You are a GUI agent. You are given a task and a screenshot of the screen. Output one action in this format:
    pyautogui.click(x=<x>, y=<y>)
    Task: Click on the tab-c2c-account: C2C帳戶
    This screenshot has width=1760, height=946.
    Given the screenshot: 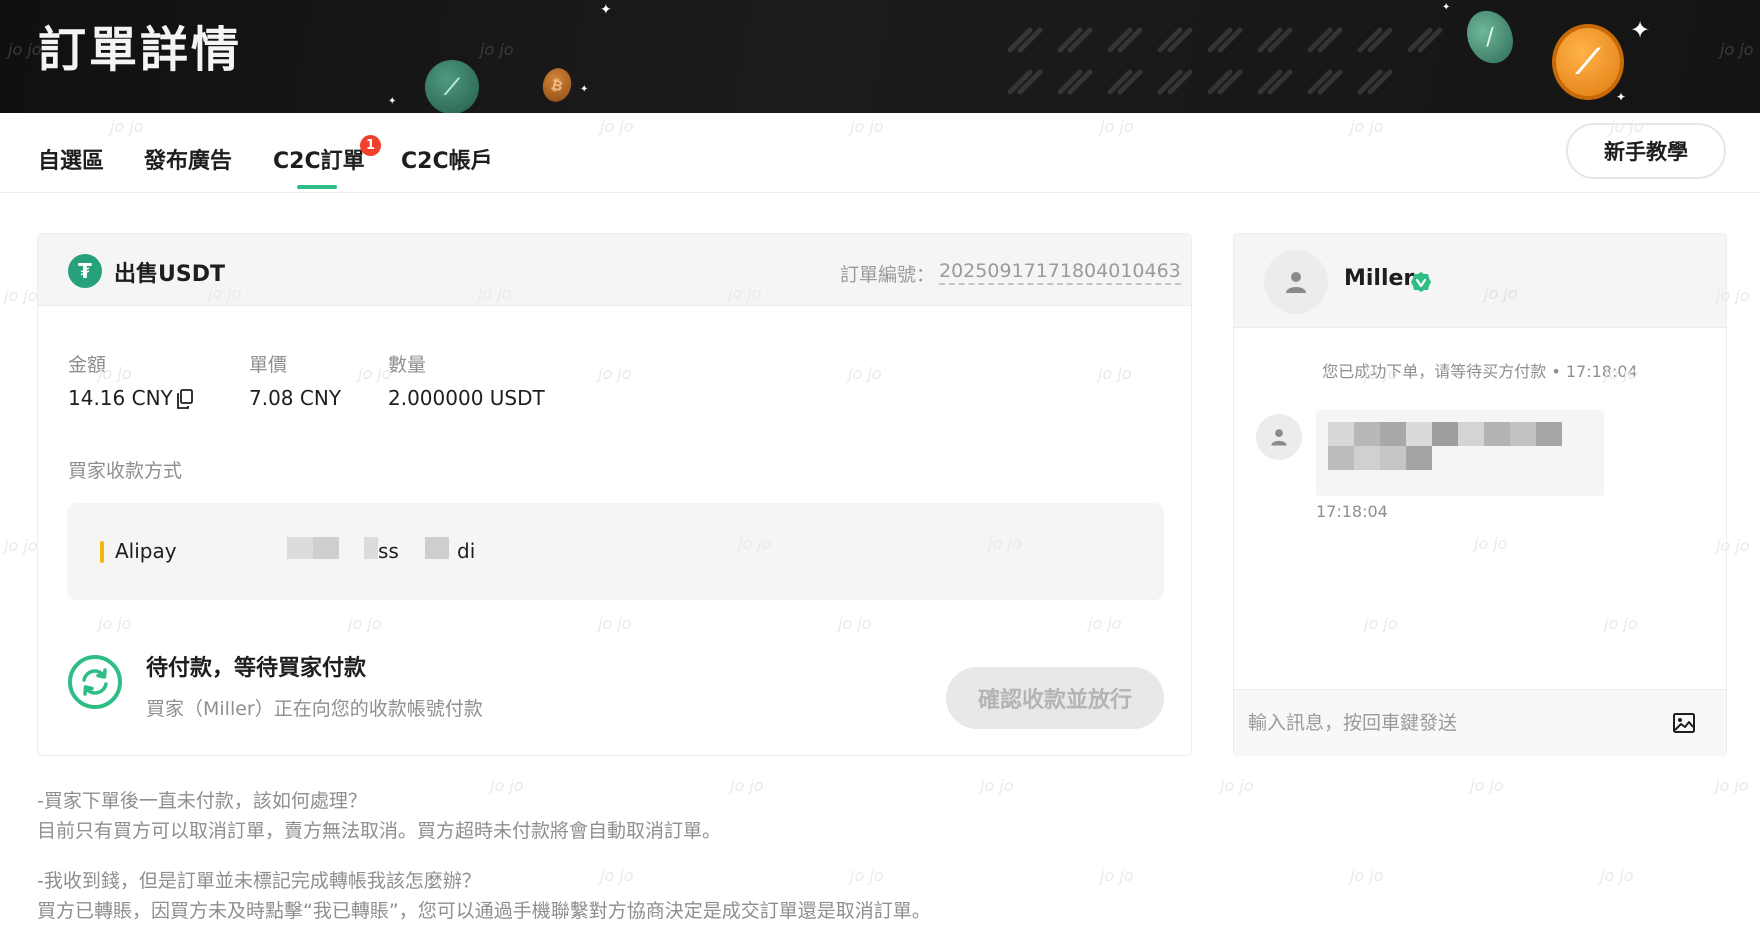 What is the action you would take?
    pyautogui.click(x=447, y=159)
    